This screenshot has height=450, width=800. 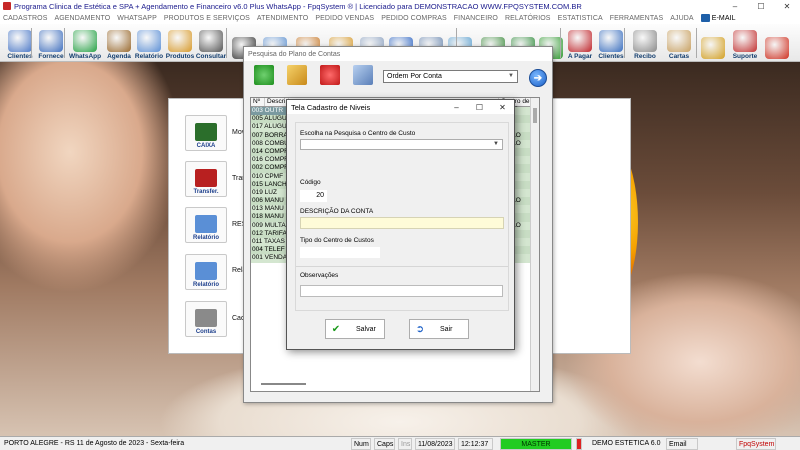 I want to click on codigo-field: 20, so click(x=313, y=196).